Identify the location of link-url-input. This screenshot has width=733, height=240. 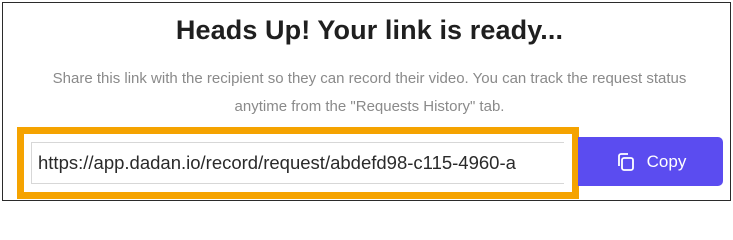
(297, 163).